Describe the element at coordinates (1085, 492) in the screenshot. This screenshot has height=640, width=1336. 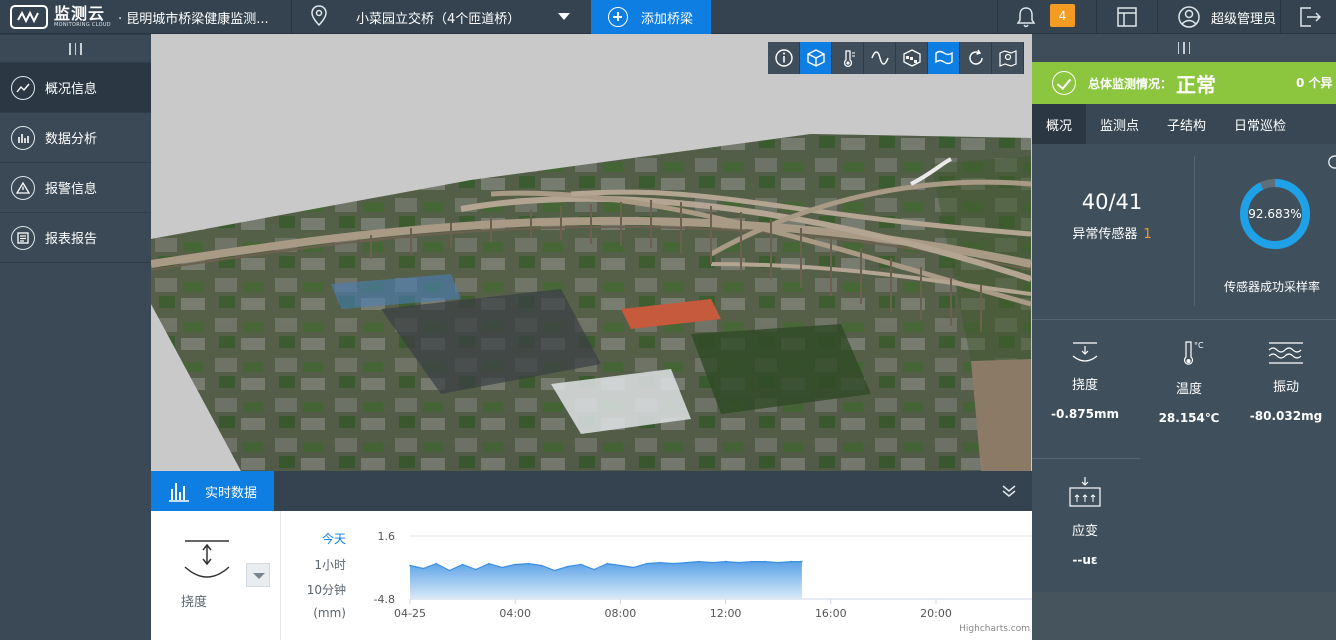
I see `strain-icon` at that location.